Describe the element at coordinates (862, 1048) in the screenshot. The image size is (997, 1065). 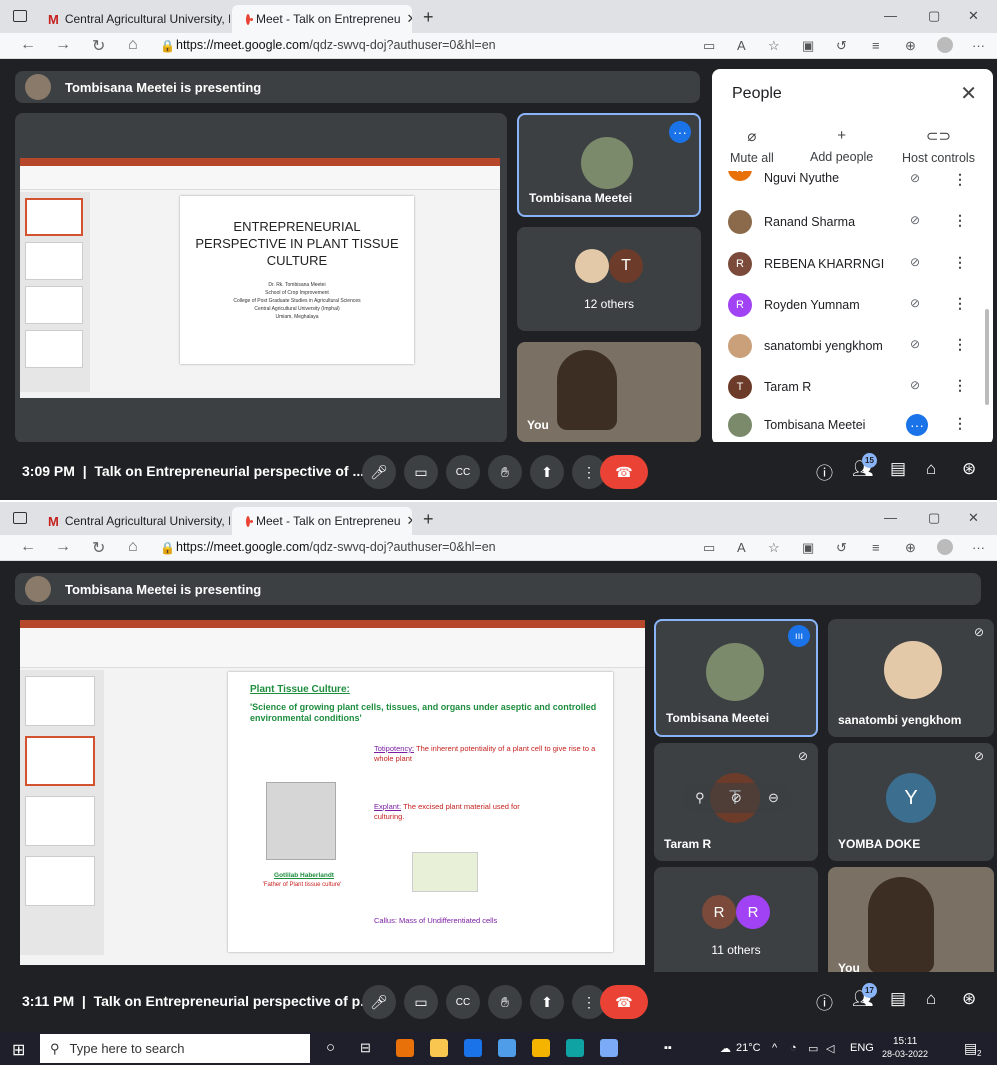
I see `language-indicator: ENG` at that location.